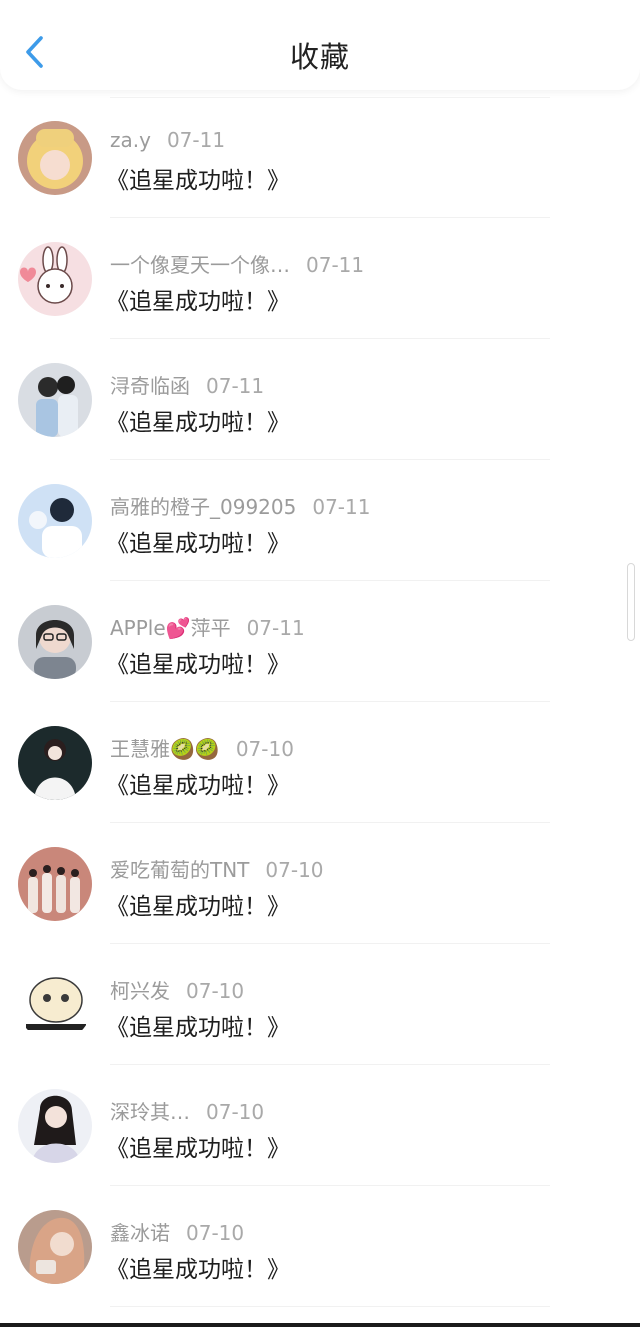 Image resolution: width=640 pixels, height=1327 pixels. Describe the element at coordinates (320, 1325) in the screenshot. I see `bottom-edge-bar` at that location.